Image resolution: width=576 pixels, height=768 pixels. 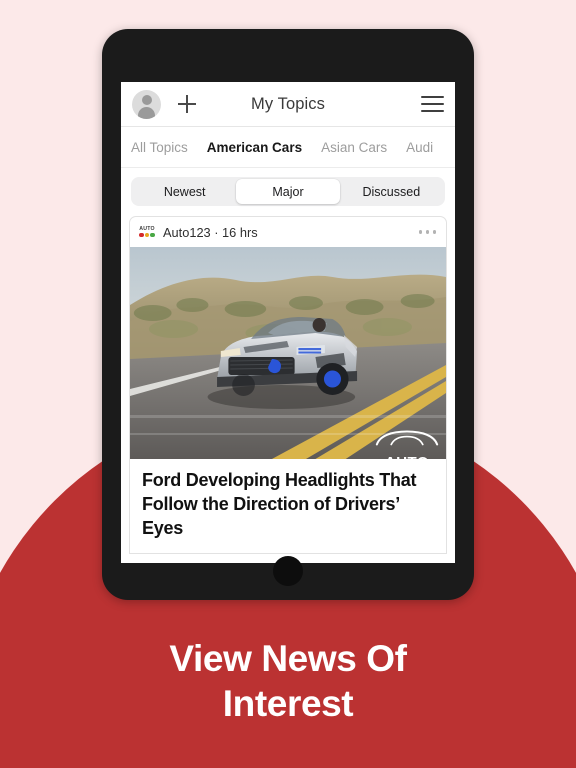 I want to click on watermark-word: AUTO, so click(x=407, y=457).